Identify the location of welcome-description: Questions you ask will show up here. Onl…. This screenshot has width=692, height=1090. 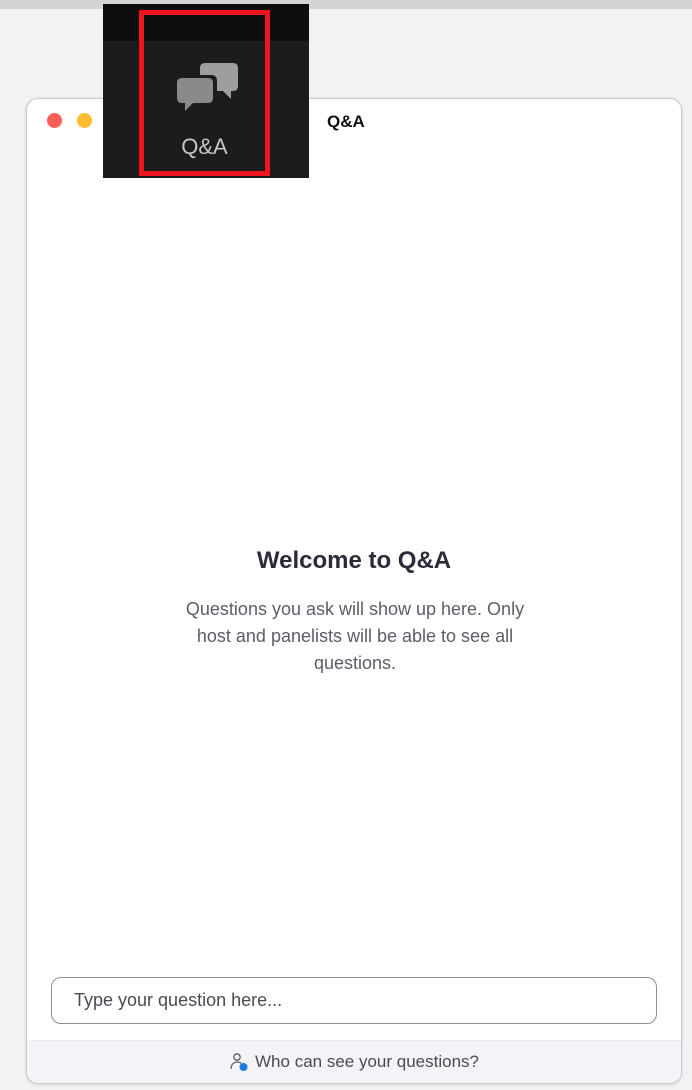
(355, 636).